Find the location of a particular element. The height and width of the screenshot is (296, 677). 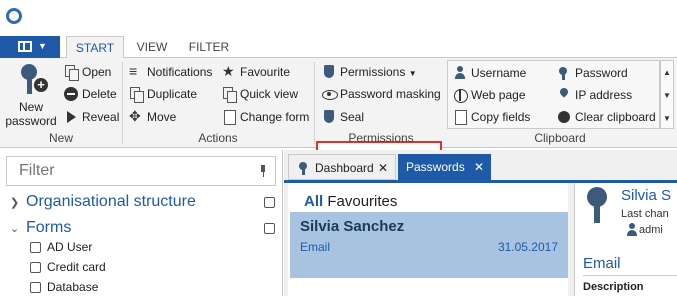

copy-password-button: Password is located at coordinates (592, 73).